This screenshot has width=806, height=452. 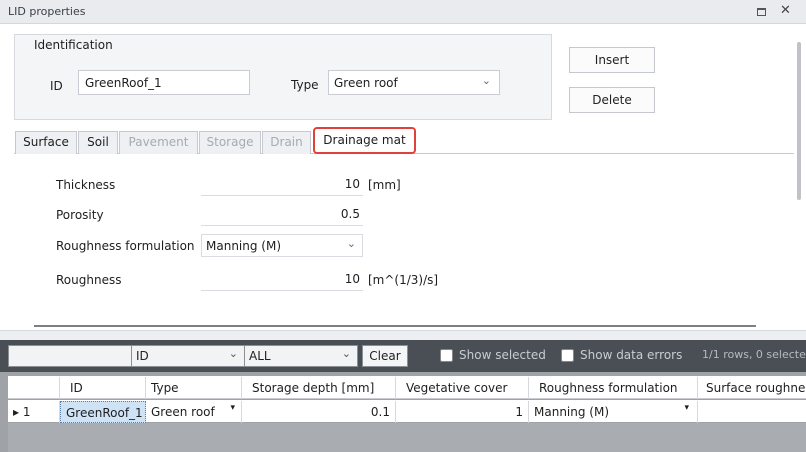 I want to click on roughness-formulation-value: Manning (M), so click(x=244, y=246).